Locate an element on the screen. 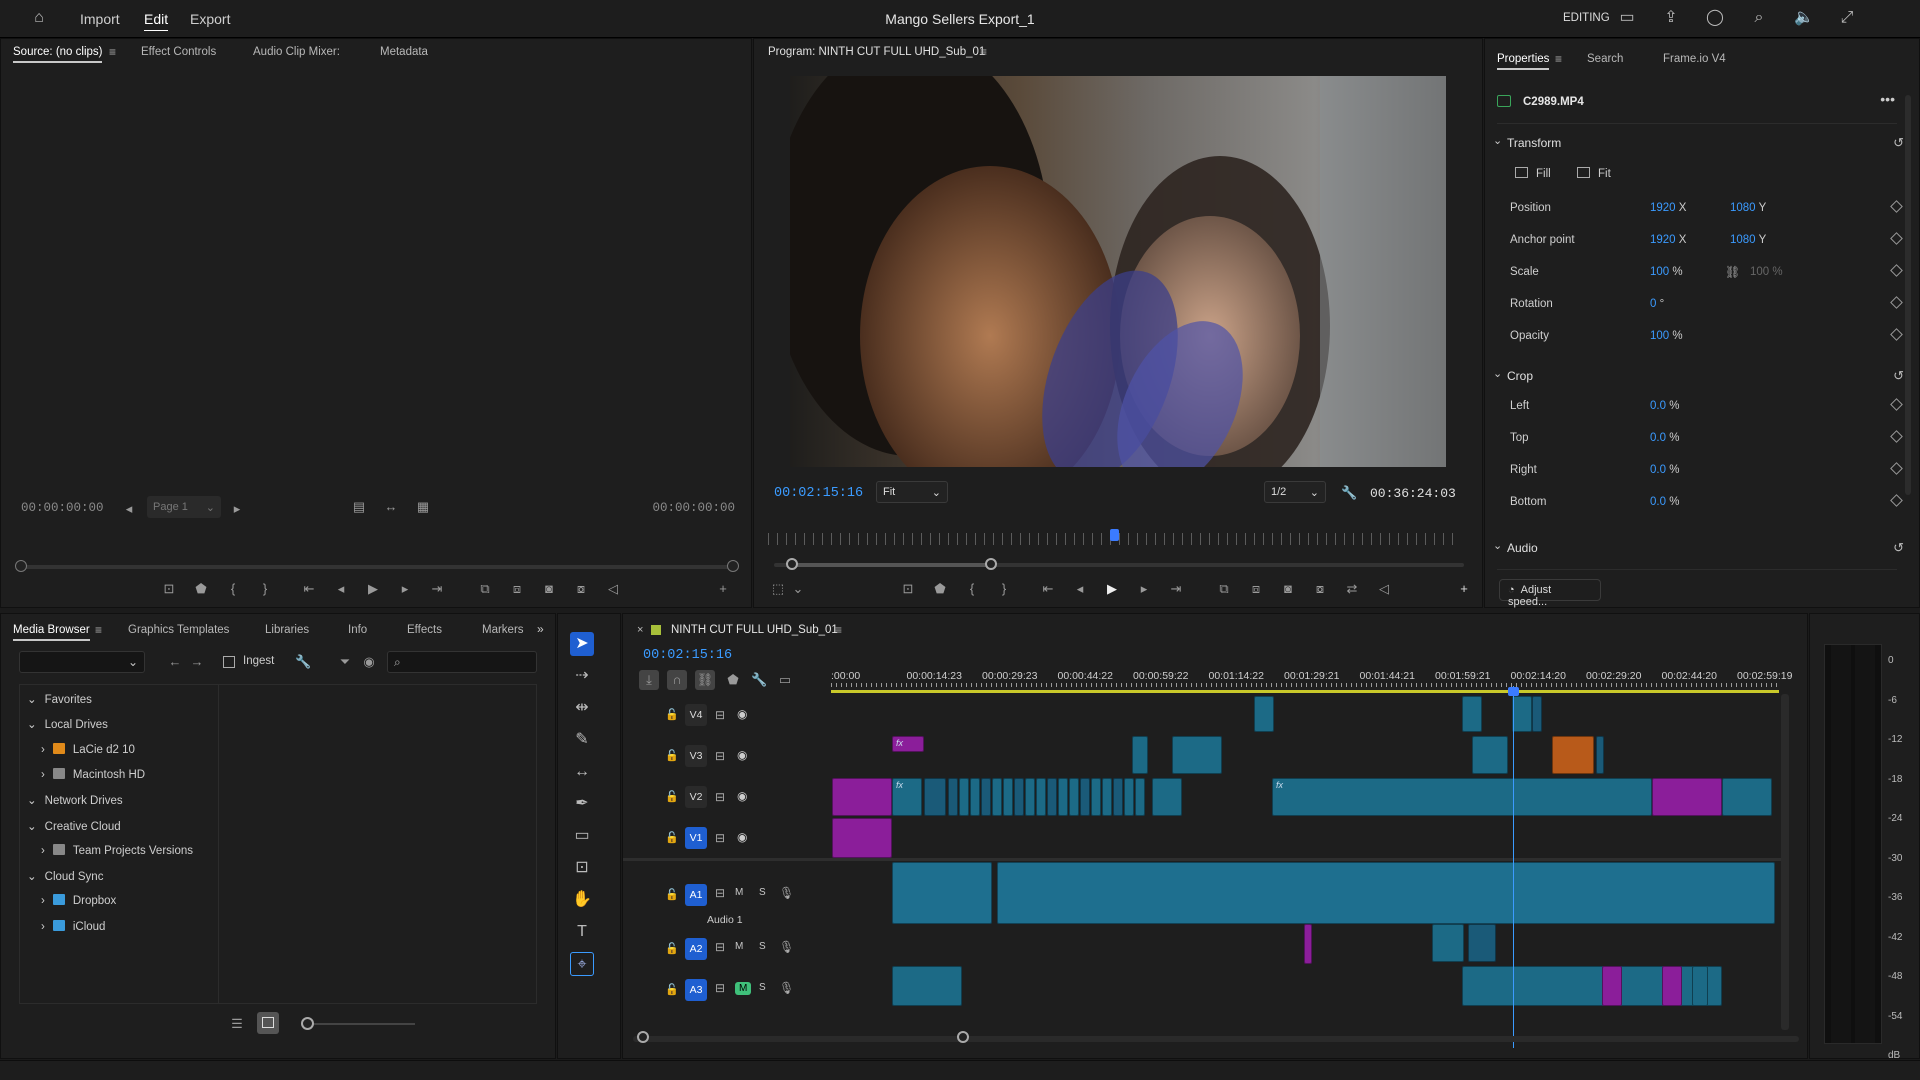 Image resolution: width=1920 pixels, height=1080 pixels. more-tabs-icon: » is located at coordinates (540, 629).